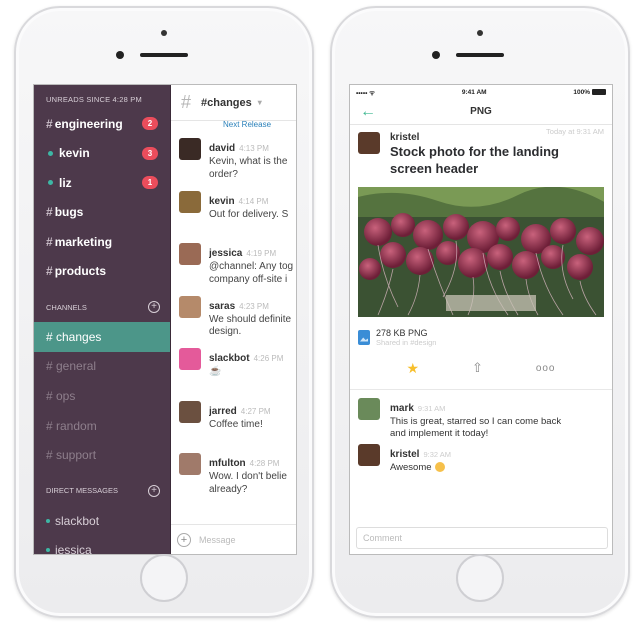 This screenshot has width=633, height=624. Describe the element at coordinates (102, 124) in the screenshot. I see `sidebar-item-engineering: # engineering 2` at that location.